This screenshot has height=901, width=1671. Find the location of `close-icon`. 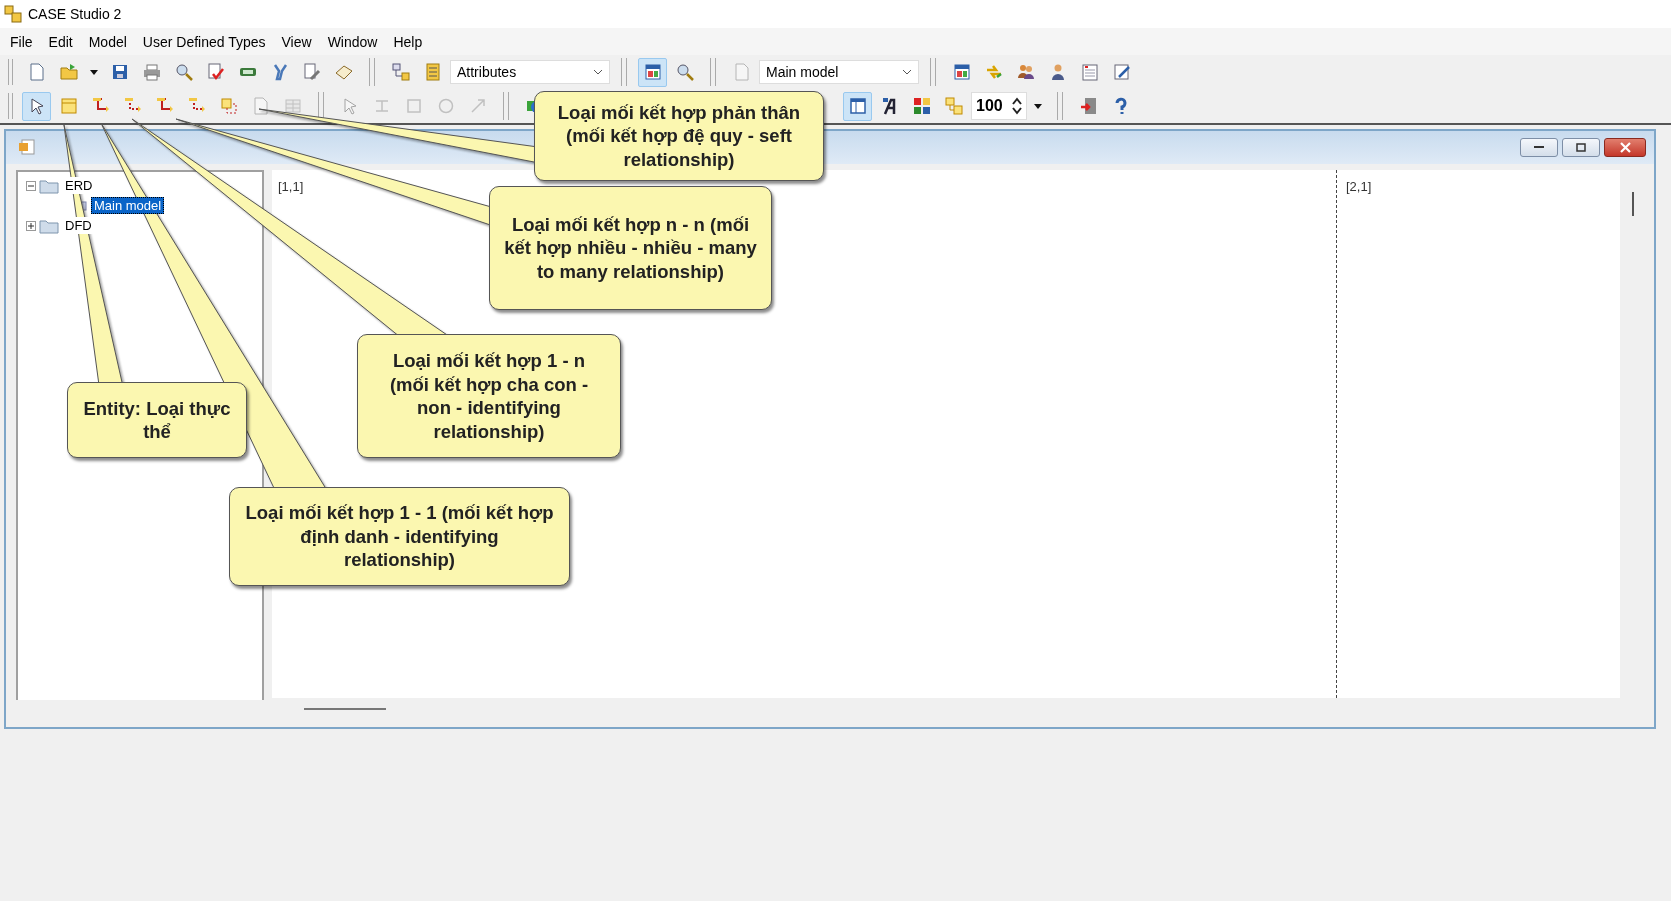

close-icon is located at coordinates (1625, 147).